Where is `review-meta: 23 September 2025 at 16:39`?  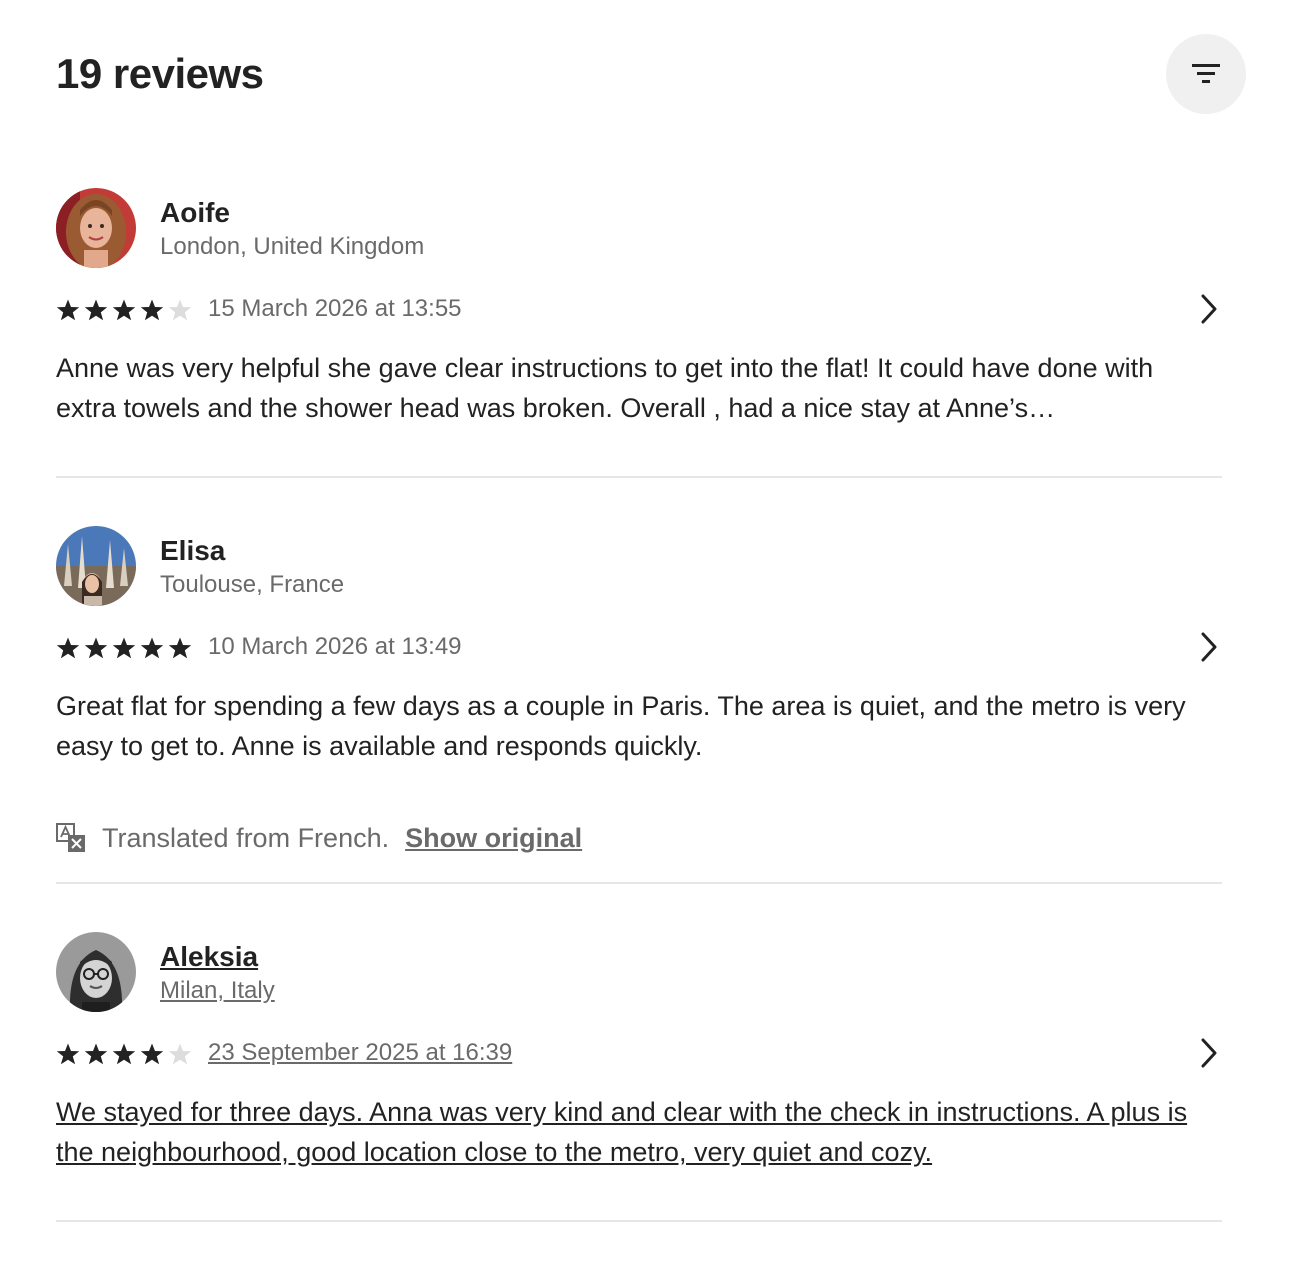
review-meta: 23 September 2025 at 16:39 is located at coordinates (639, 1053).